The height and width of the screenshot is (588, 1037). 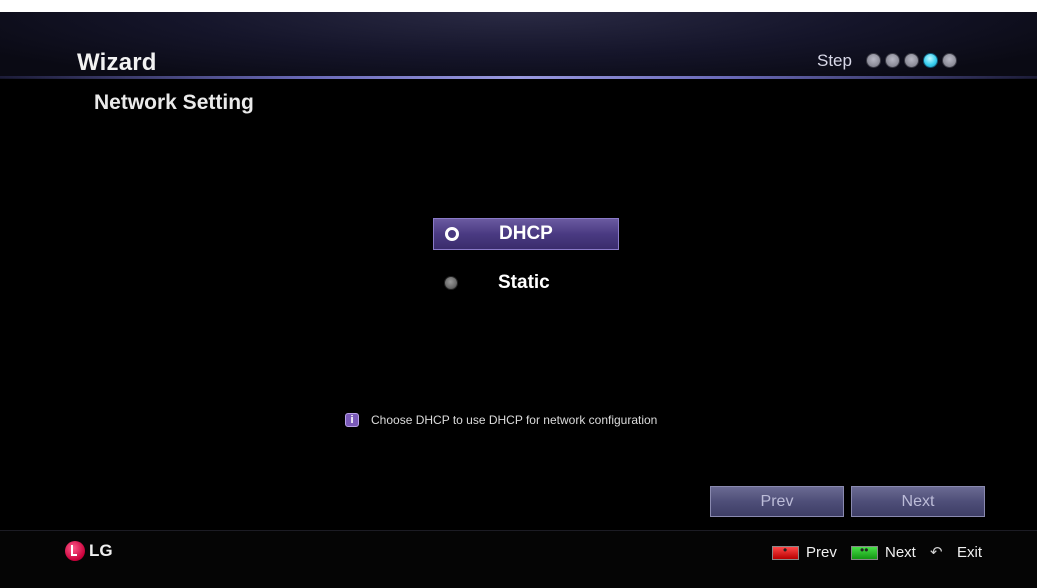 What do you see at coordinates (352, 420) in the screenshot?
I see `info-icon: i` at bounding box center [352, 420].